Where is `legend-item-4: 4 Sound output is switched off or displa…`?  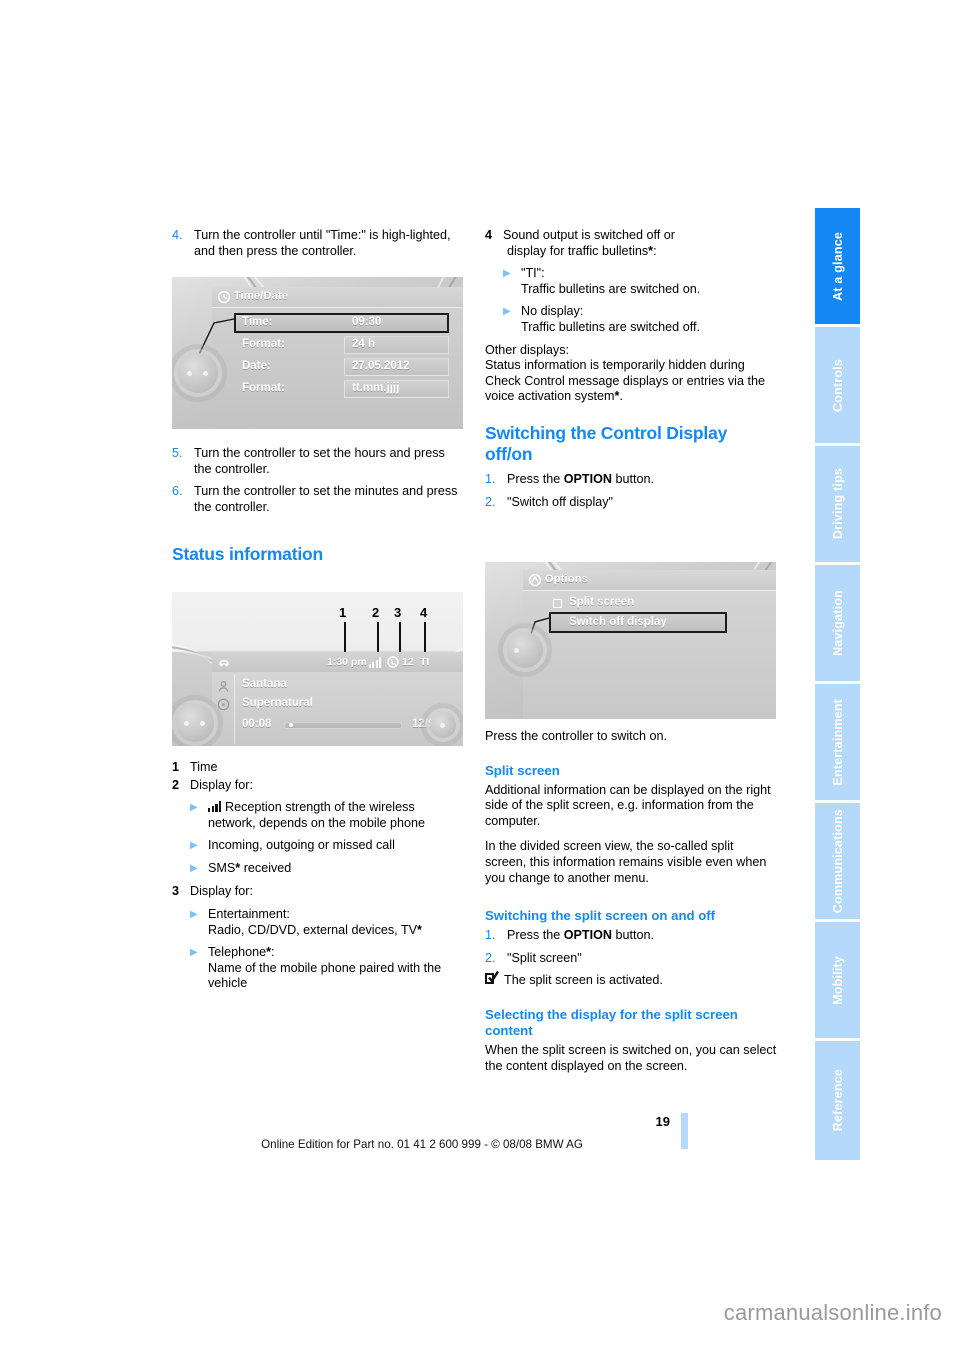 legend-item-4: 4 Sound output is switched off or displa… is located at coordinates (631, 243).